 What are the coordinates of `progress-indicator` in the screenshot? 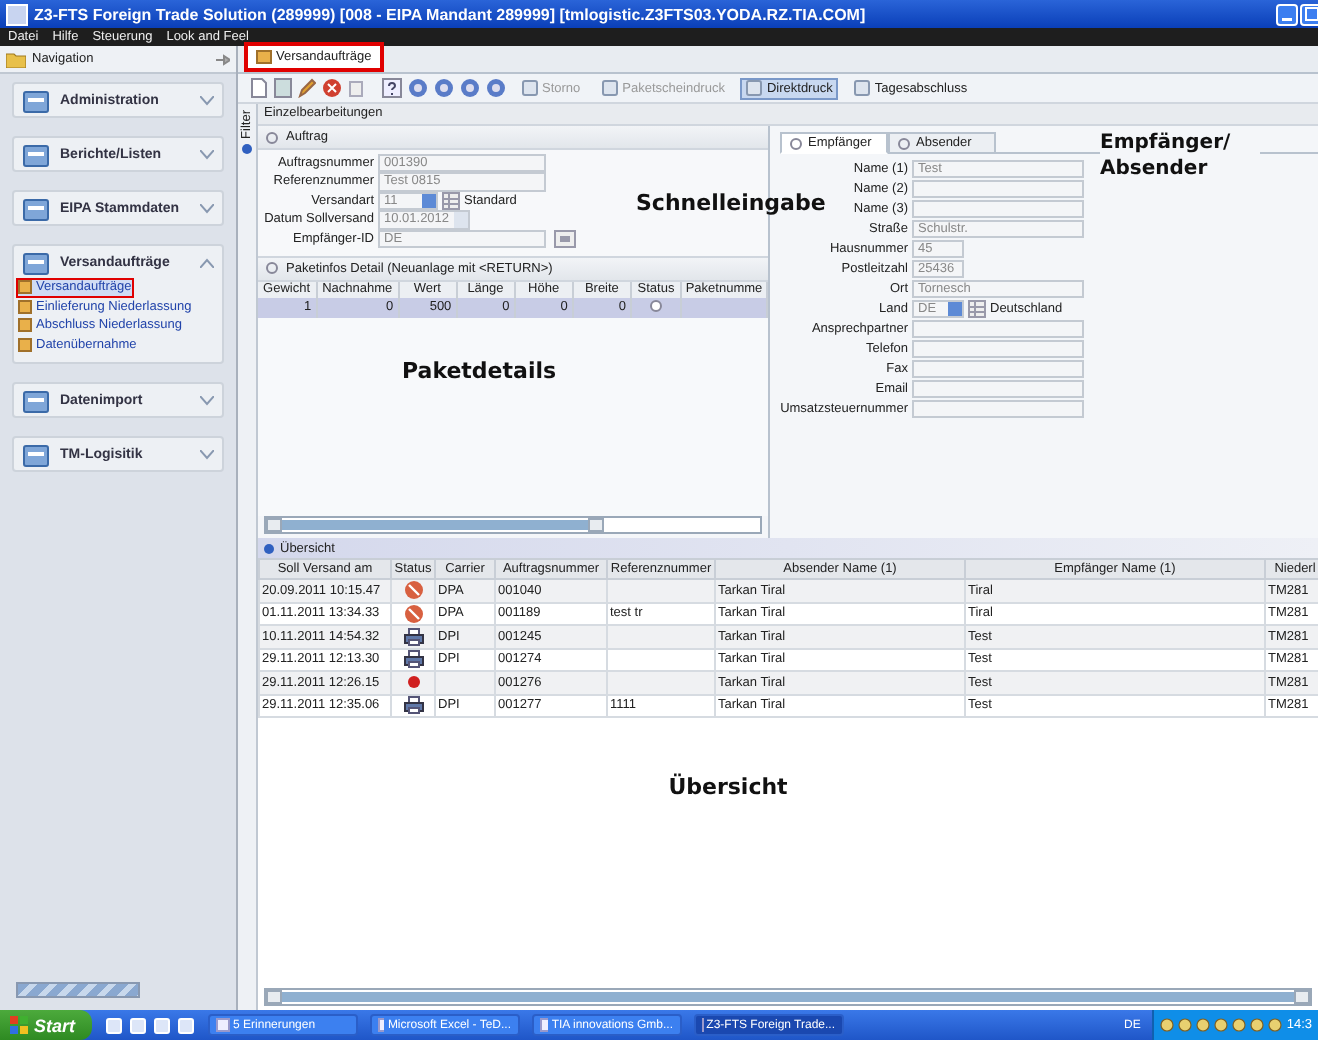 It's located at (78, 990).